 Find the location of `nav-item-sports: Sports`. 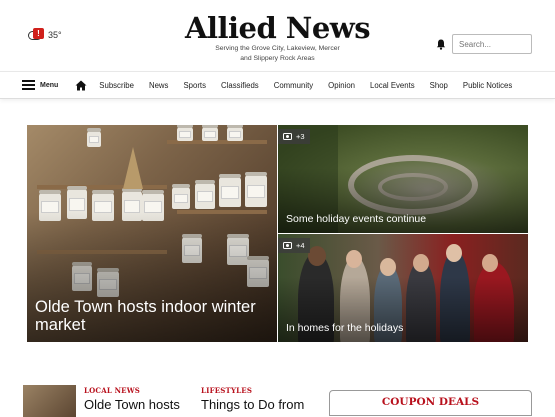

nav-item-sports: Sports is located at coordinates (194, 85).